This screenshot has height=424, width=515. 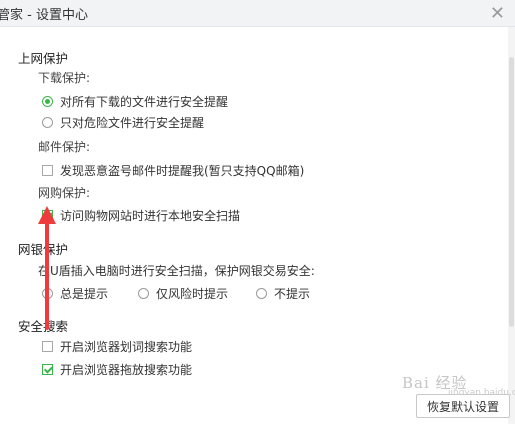 I want to click on banking-option-never-label: 不提示, so click(x=292, y=293).